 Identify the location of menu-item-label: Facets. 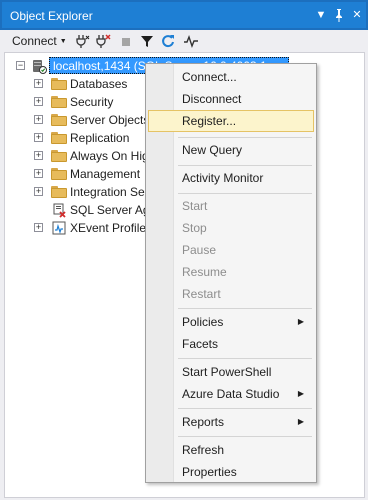
(200, 344).